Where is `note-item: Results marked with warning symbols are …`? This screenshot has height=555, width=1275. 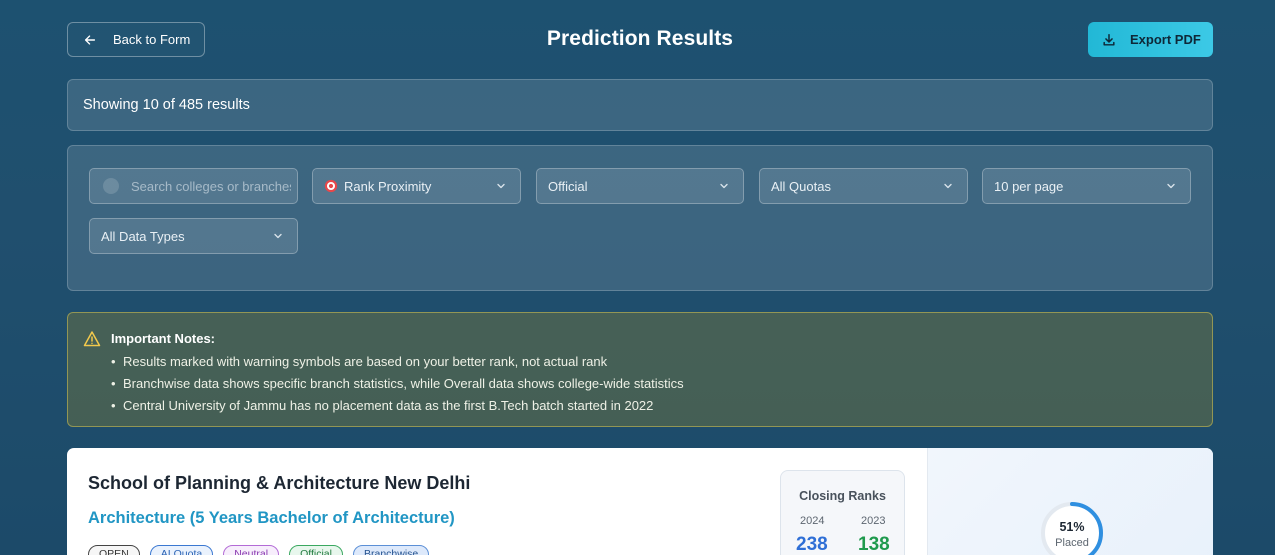 note-item: Results marked with warning symbols are … is located at coordinates (397, 362).